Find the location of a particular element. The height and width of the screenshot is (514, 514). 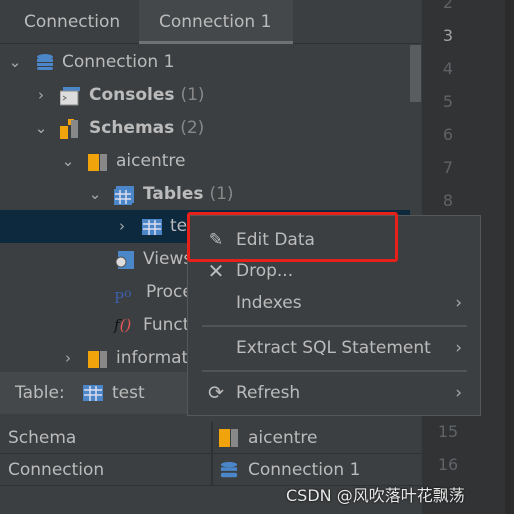

property-row: Schema aicentre is located at coordinates (211, 438).